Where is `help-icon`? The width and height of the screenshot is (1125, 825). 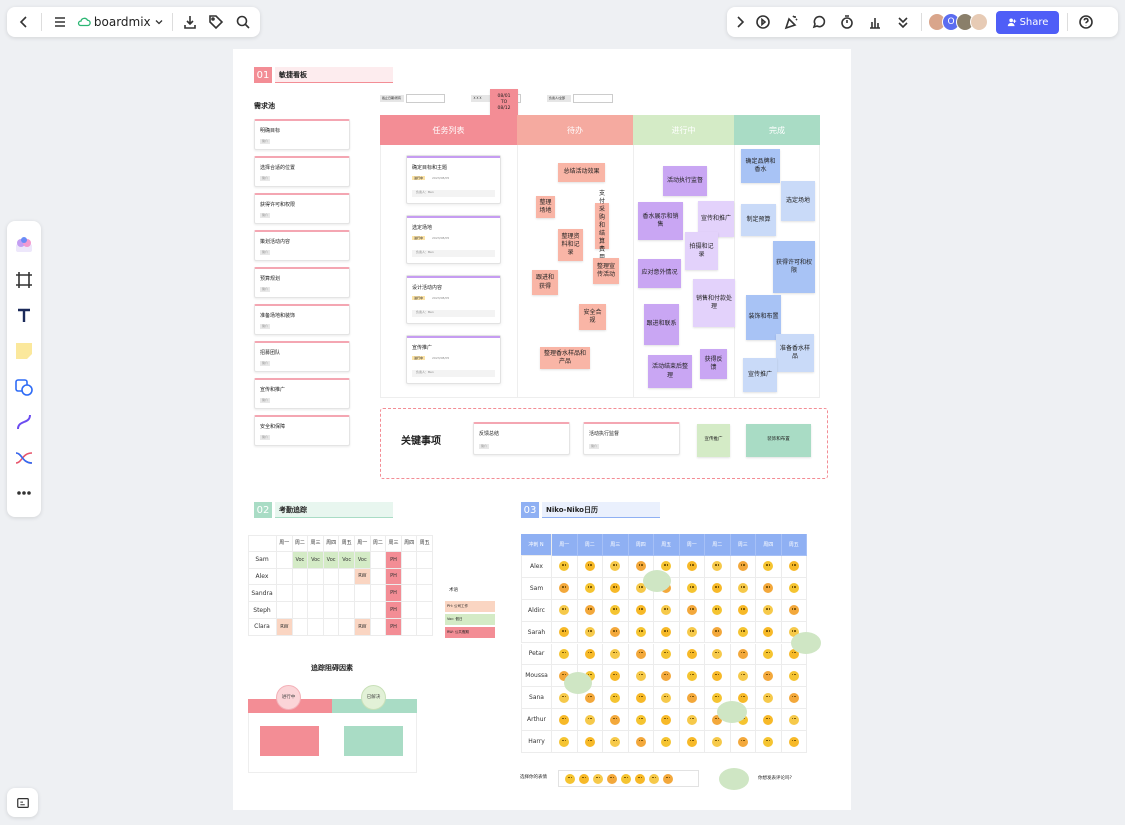
help-icon is located at coordinates (1086, 22).